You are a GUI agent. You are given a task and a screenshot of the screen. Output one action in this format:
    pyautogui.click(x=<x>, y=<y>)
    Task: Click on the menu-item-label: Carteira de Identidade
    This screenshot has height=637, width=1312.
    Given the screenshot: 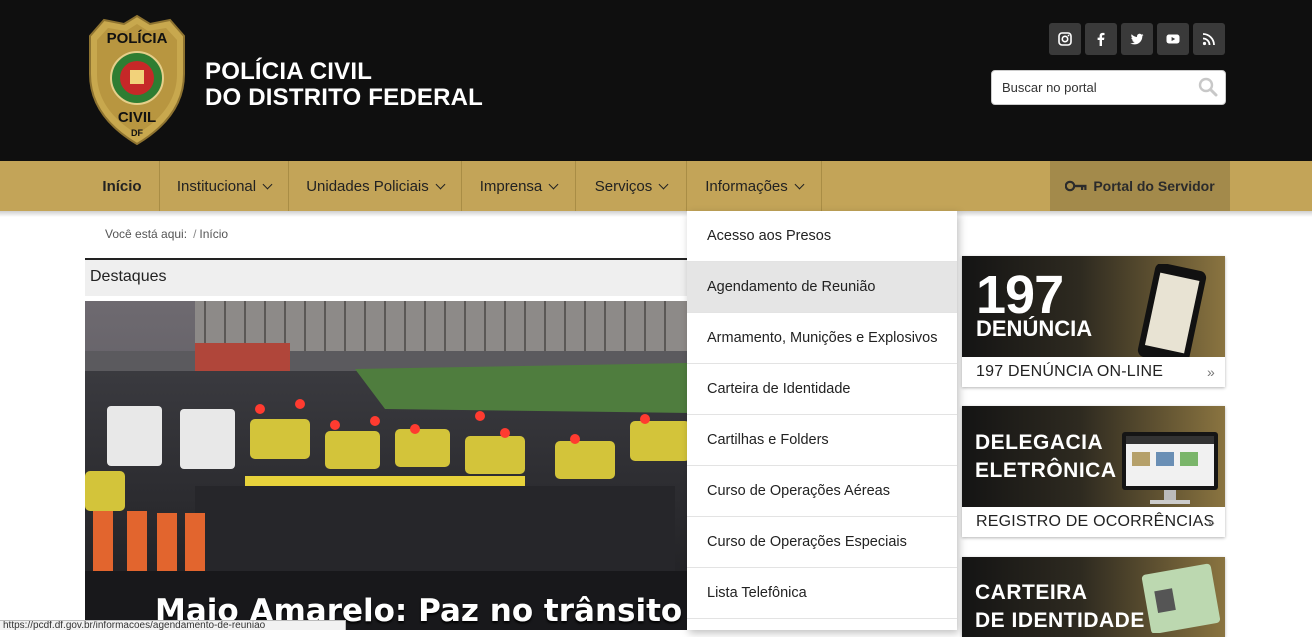 What is the action you would take?
    pyautogui.click(x=779, y=389)
    